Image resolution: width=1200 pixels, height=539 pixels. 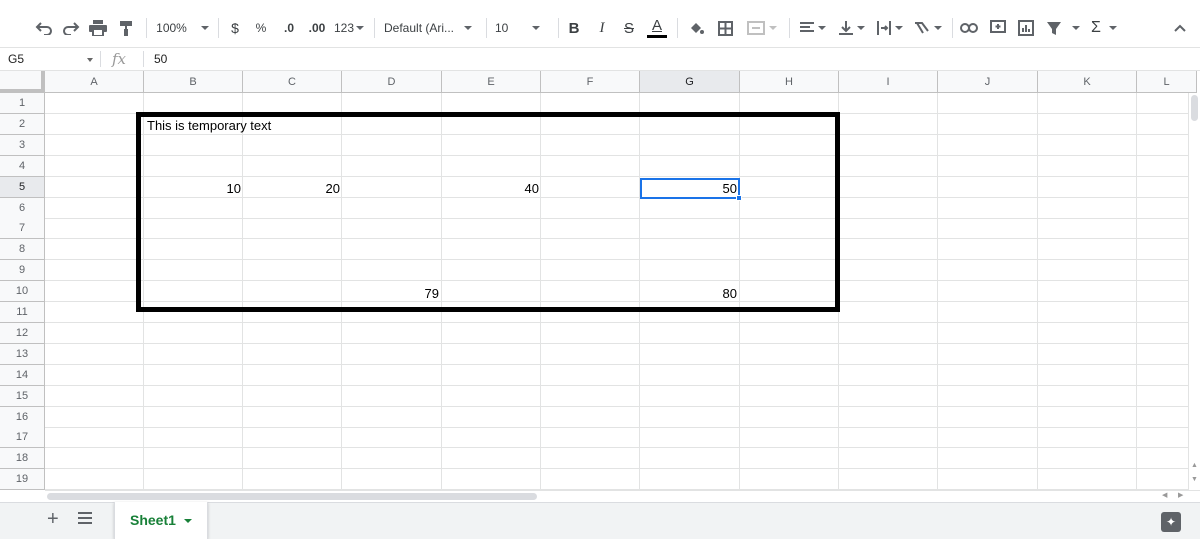 What do you see at coordinates (1194, 480) in the screenshot?
I see `scroll-down-icon: ▼` at bounding box center [1194, 480].